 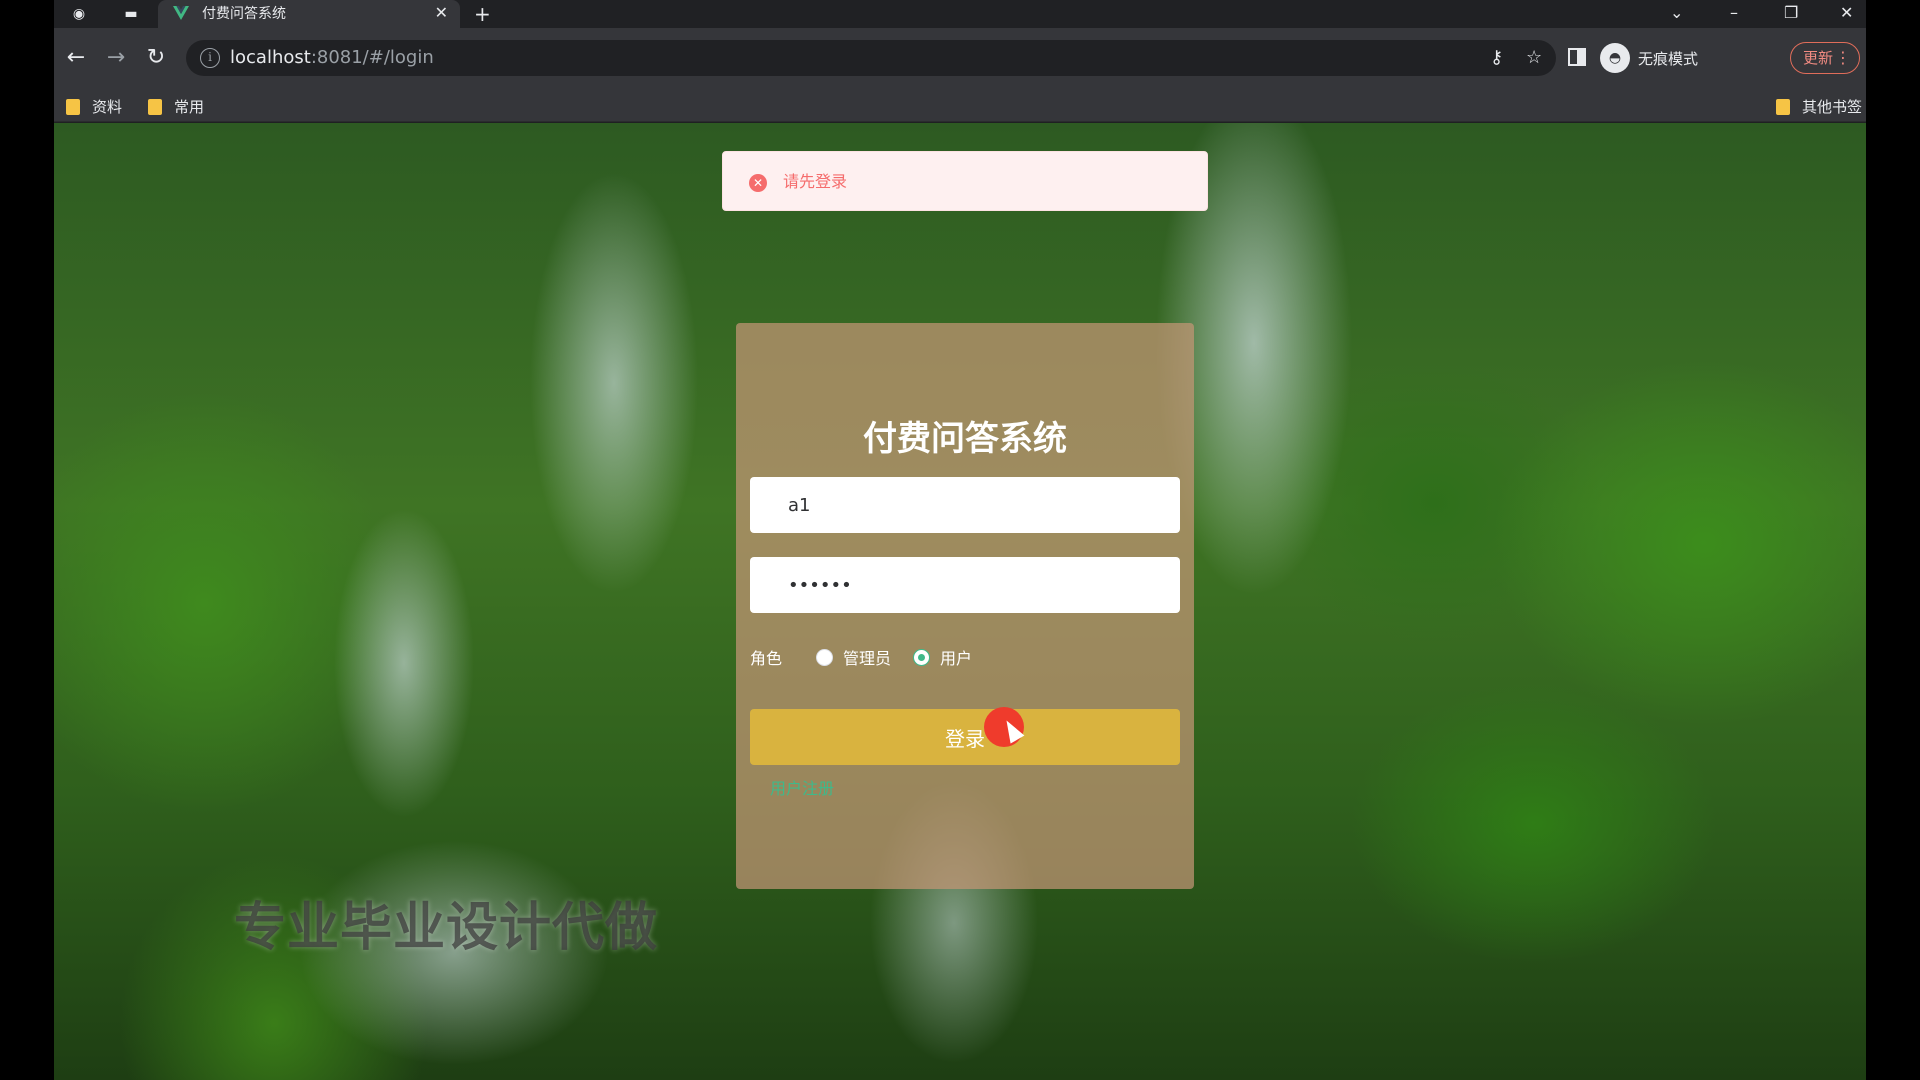 What do you see at coordinates (867, 657) in the screenshot?
I see `role-admin-label: 管理员` at bounding box center [867, 657].